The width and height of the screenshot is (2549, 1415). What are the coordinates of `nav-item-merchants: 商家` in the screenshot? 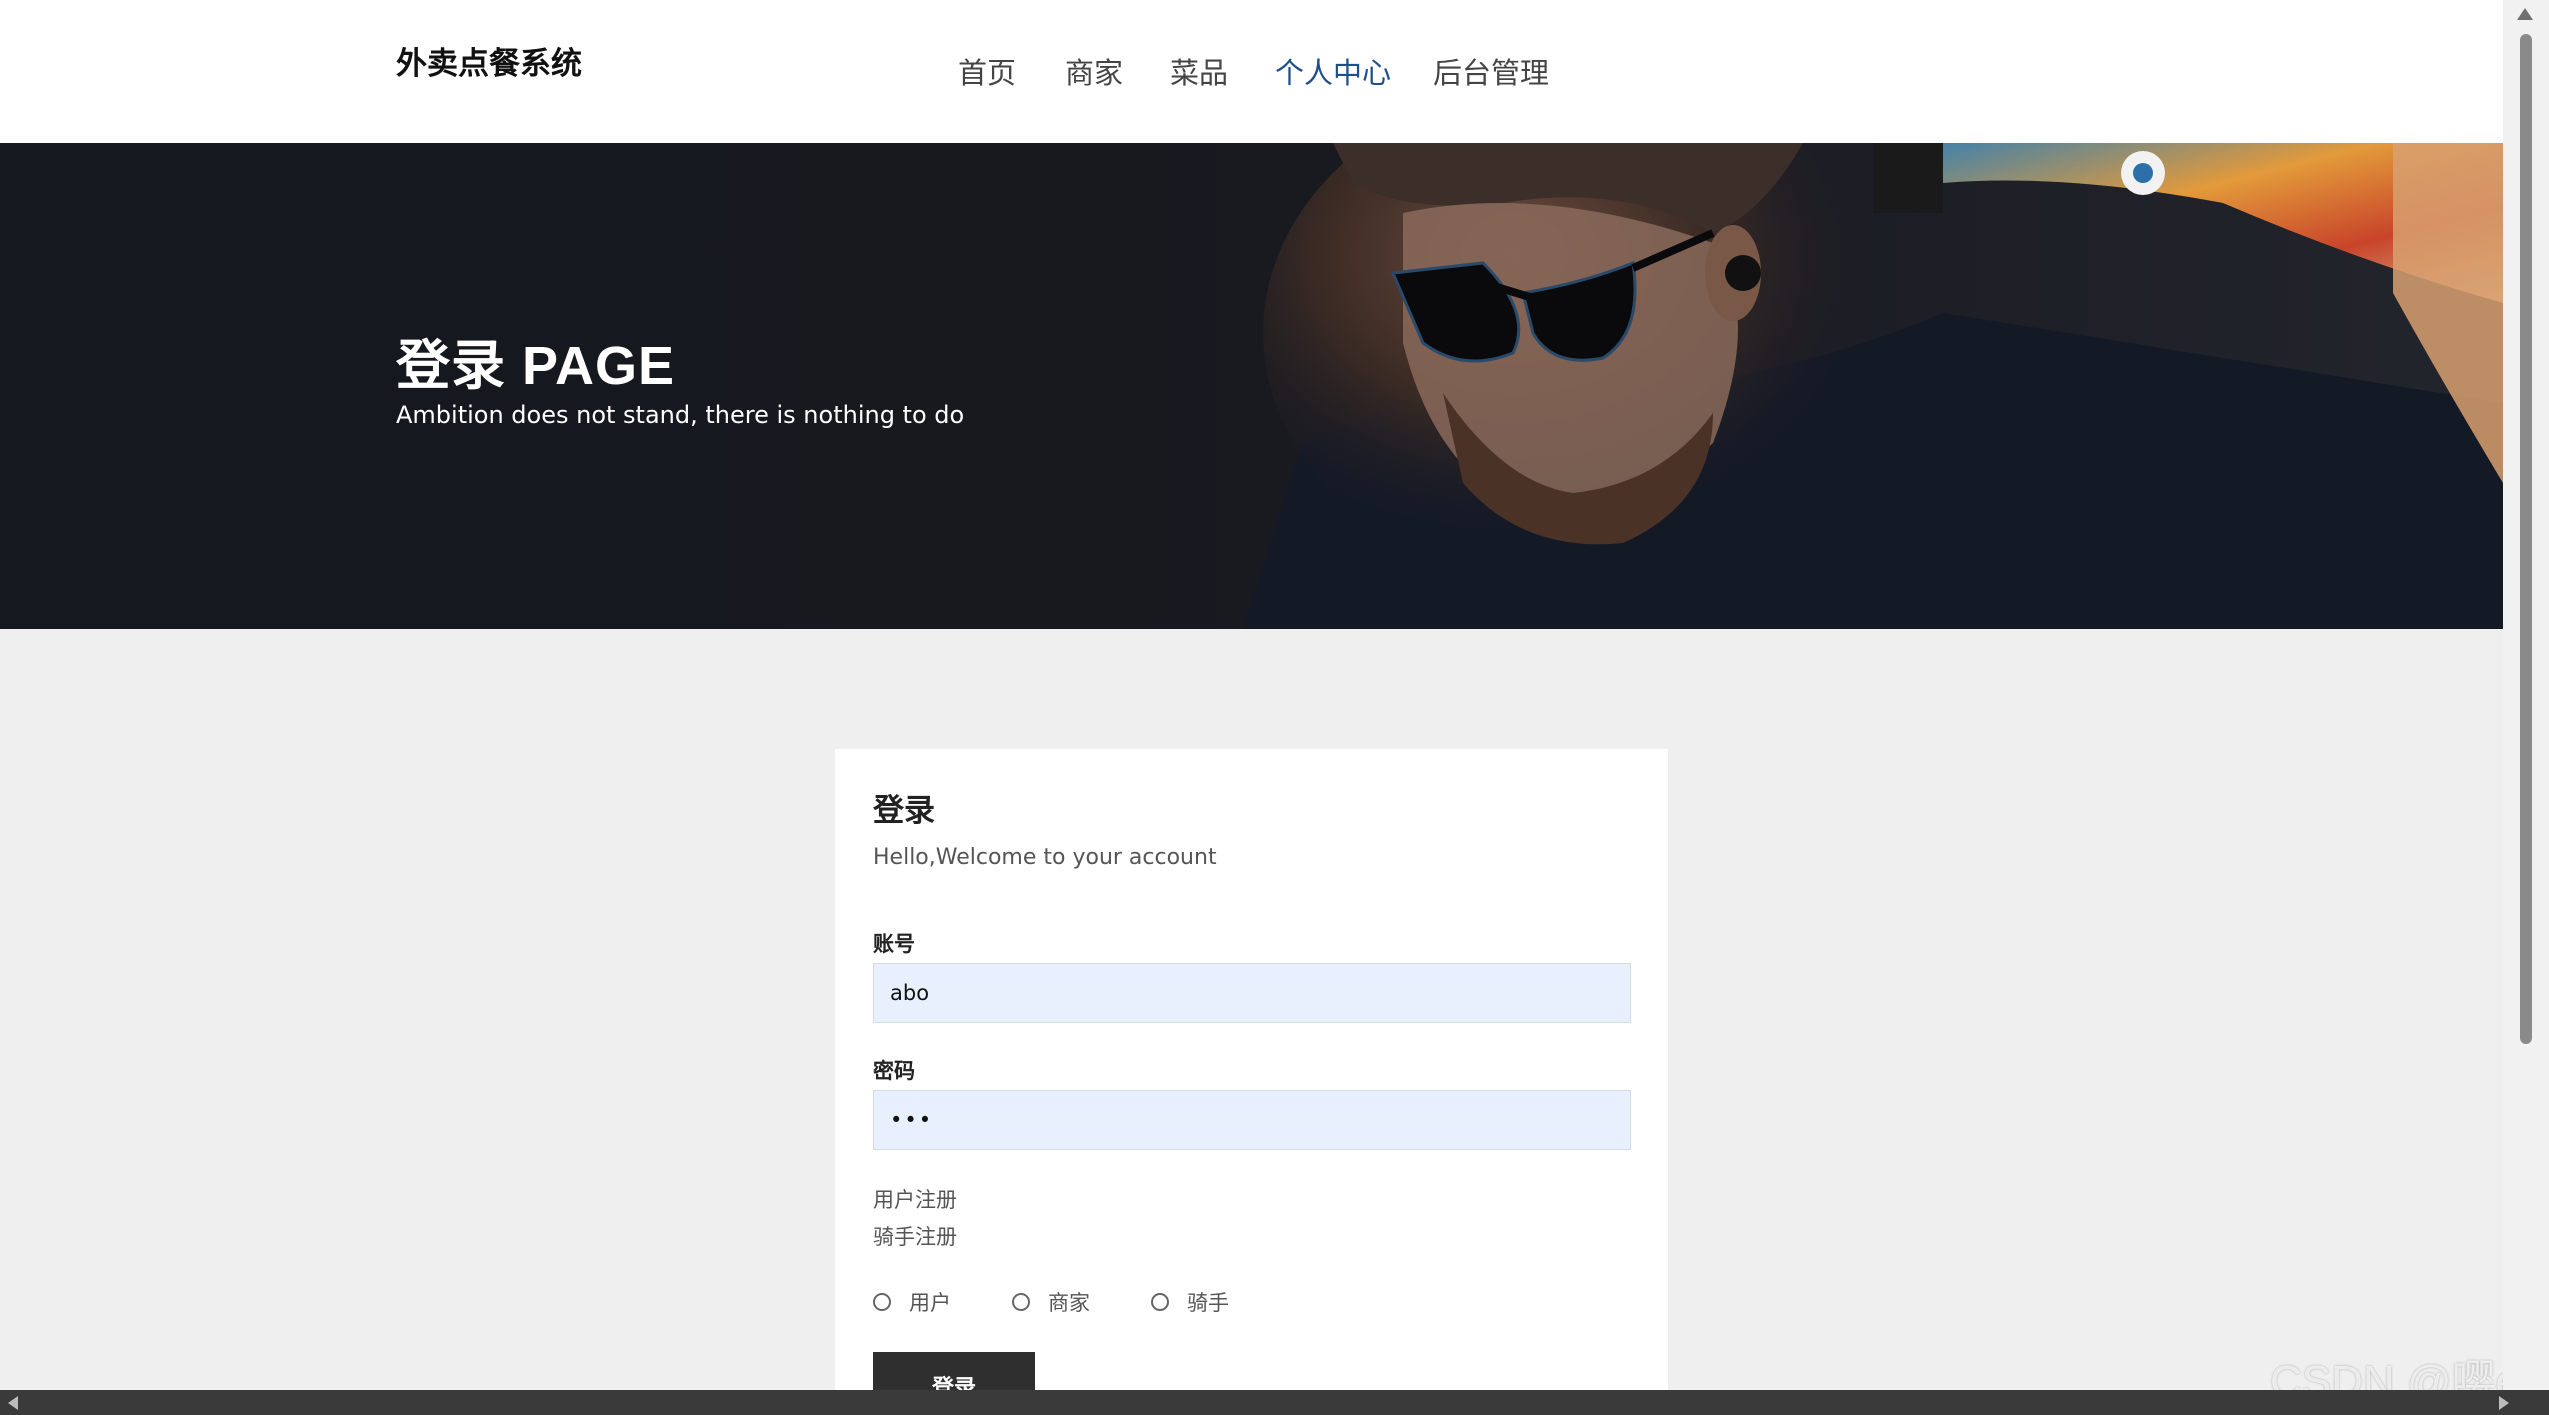 It's located at (1094, 71).